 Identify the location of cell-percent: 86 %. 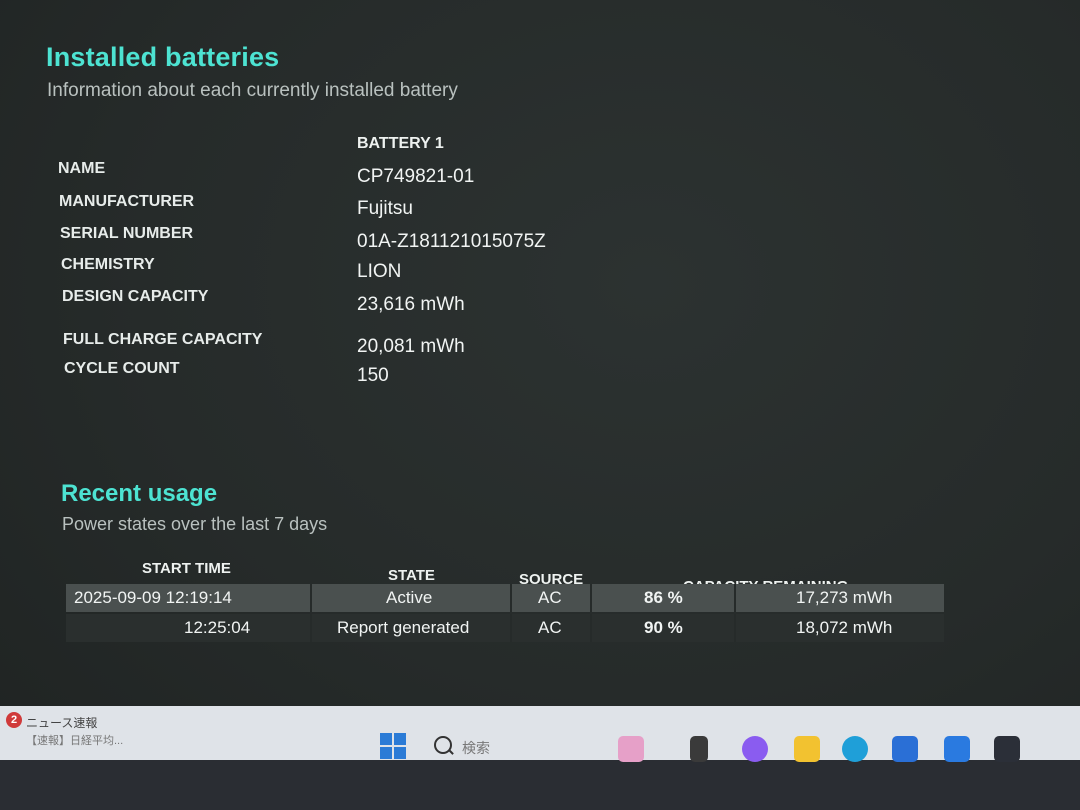
(663, 597).